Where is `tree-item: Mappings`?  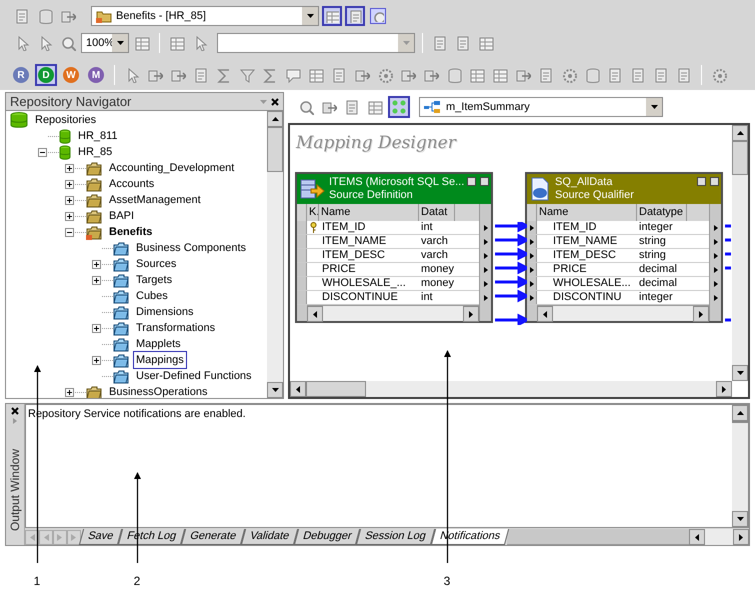
tree-item: Mappings is located at coordinates (160, 360).